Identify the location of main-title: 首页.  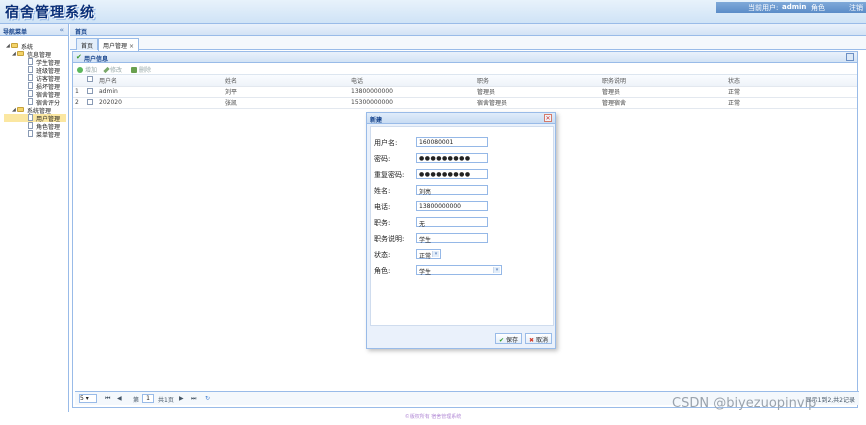
(81, 32).